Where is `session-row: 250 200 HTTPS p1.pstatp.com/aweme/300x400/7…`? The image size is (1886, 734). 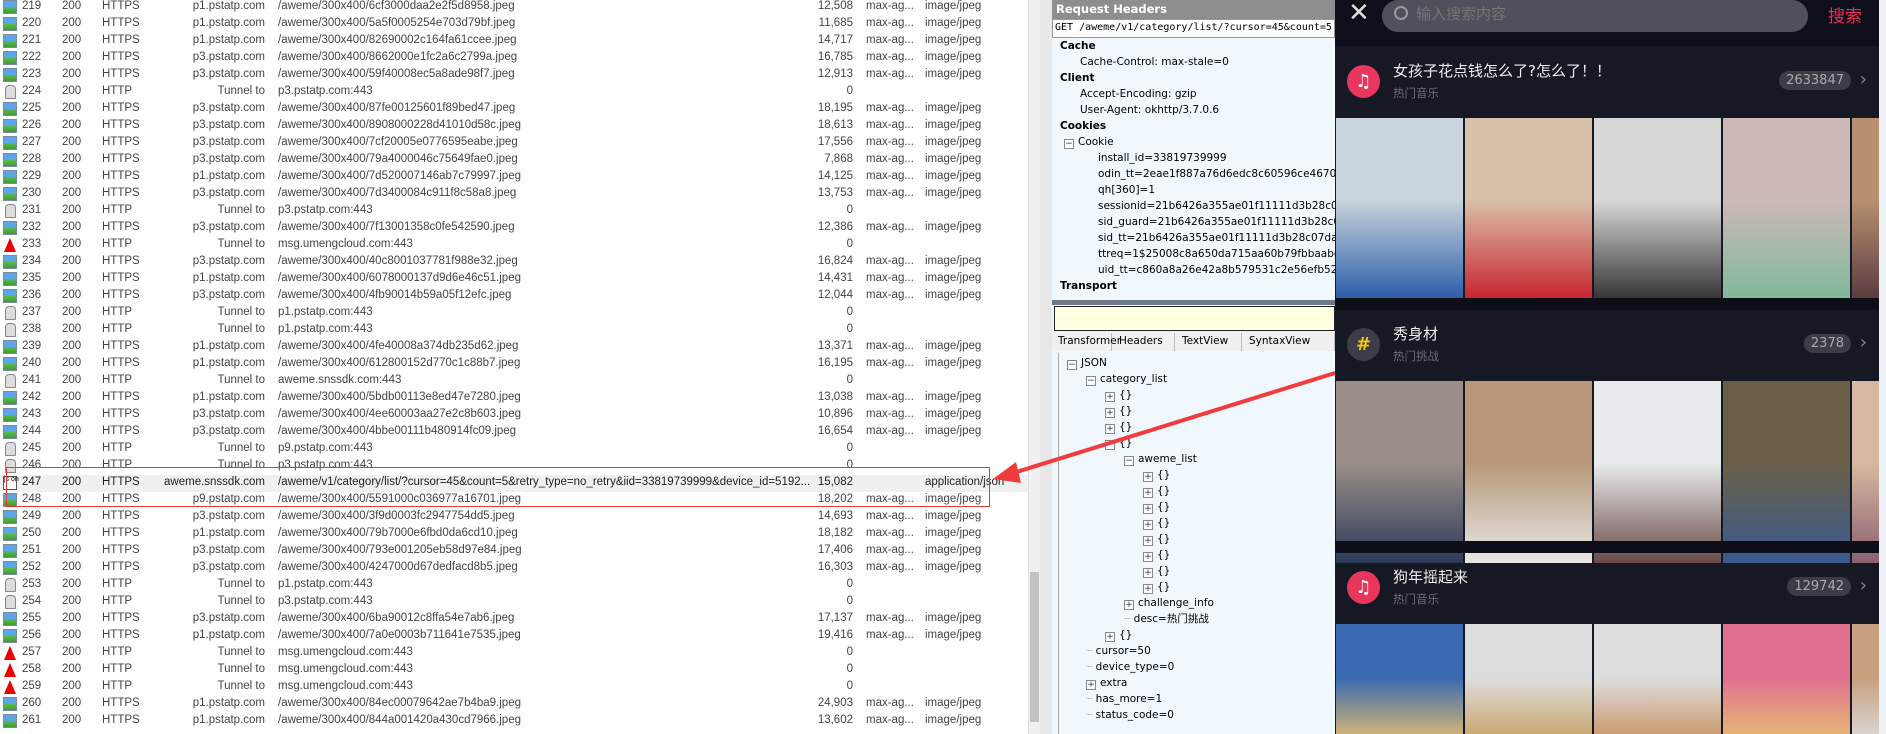 session-row: 250 200 HTTPS p1.pstatp.com/aweme/300x400/7… is located at coordinates (514, 534).